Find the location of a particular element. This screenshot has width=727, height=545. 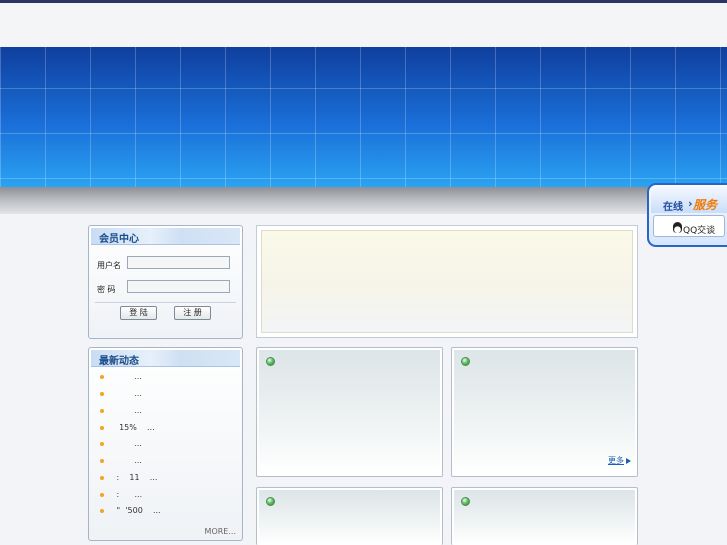

content-box: 更多 is located at coordinates (544, 412).